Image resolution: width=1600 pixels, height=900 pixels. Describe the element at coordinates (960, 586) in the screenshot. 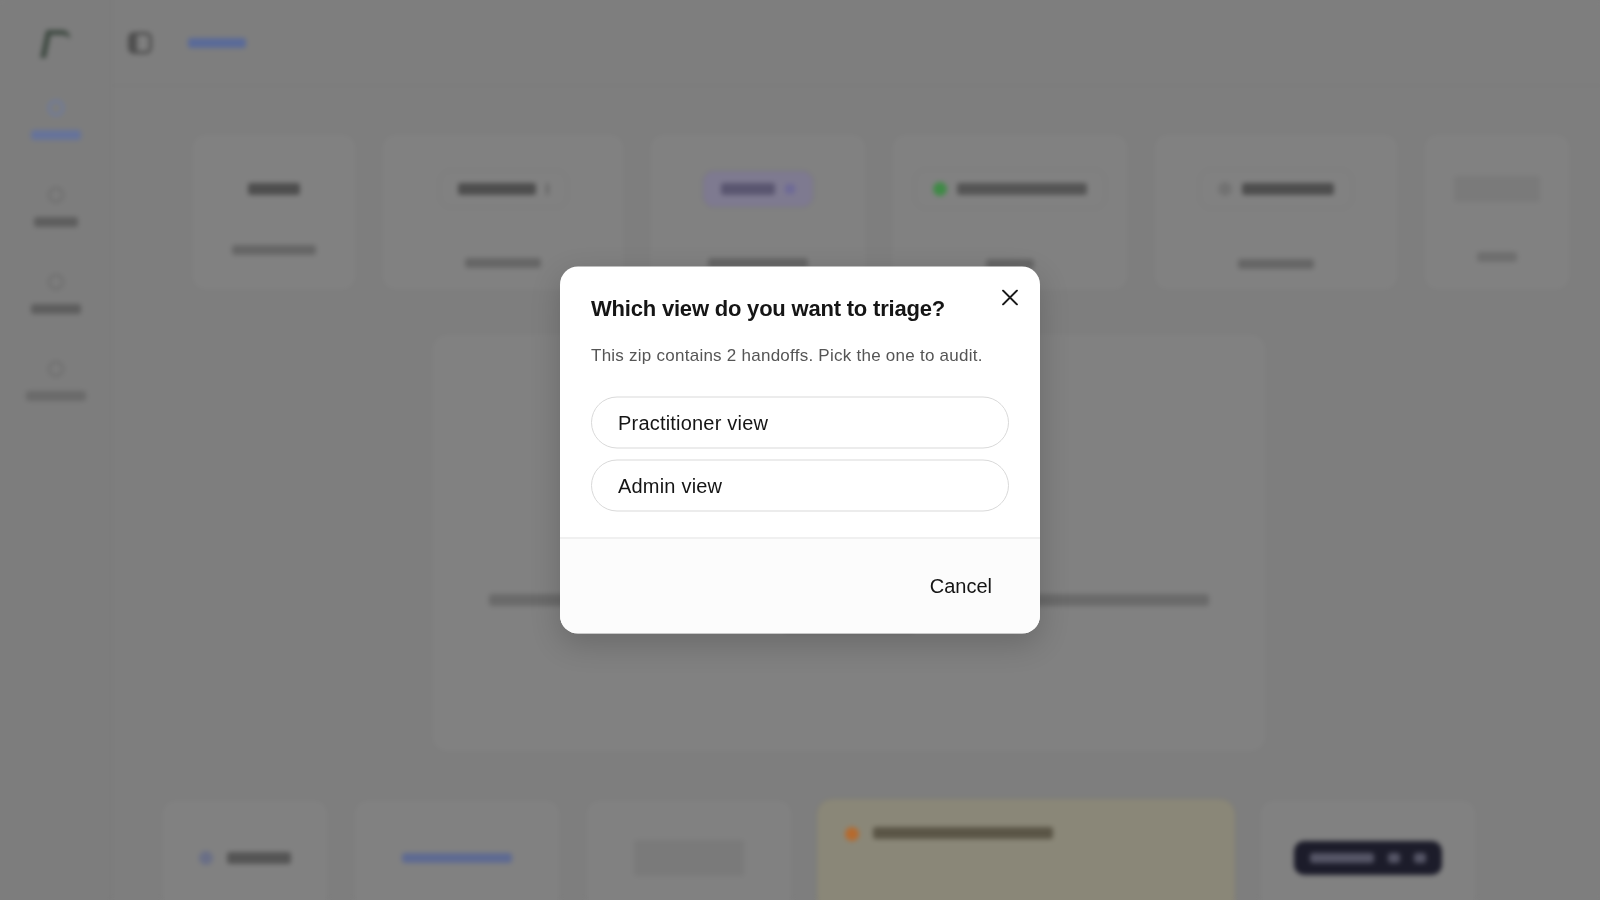

I see `cancel-button: Cancel` at that location.